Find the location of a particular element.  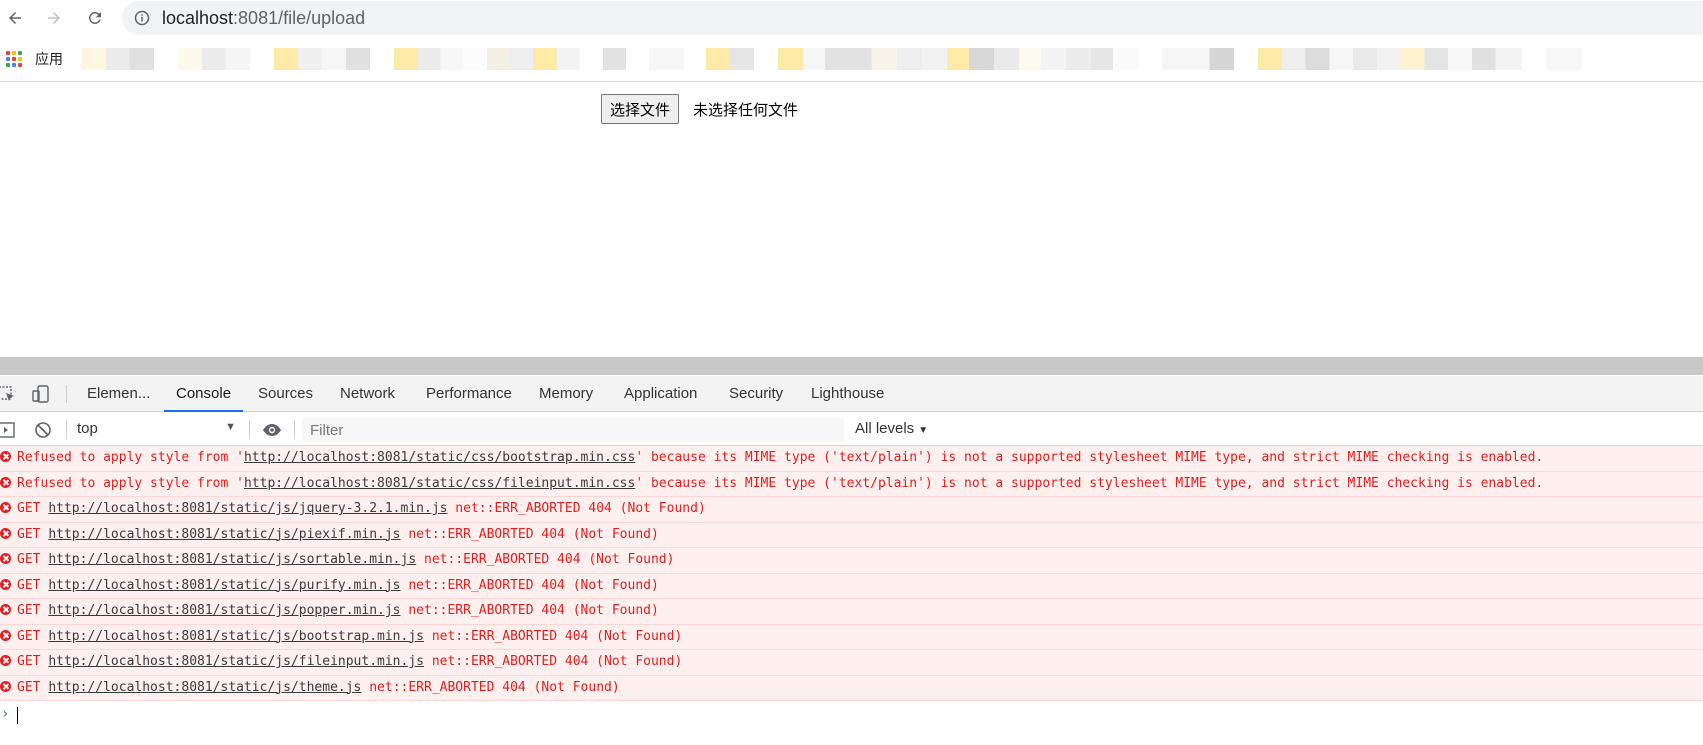

toolbar-divider is located at coordinates (851, 81).